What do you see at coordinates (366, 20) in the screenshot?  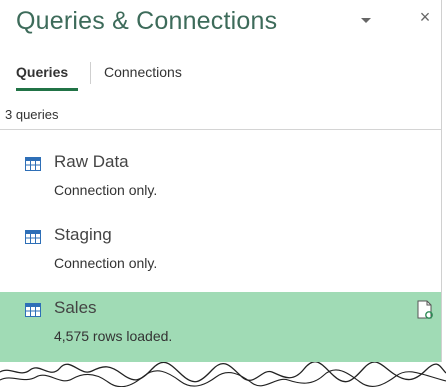 I see `pane-options-dropdown` at bounding box center [366, 20].